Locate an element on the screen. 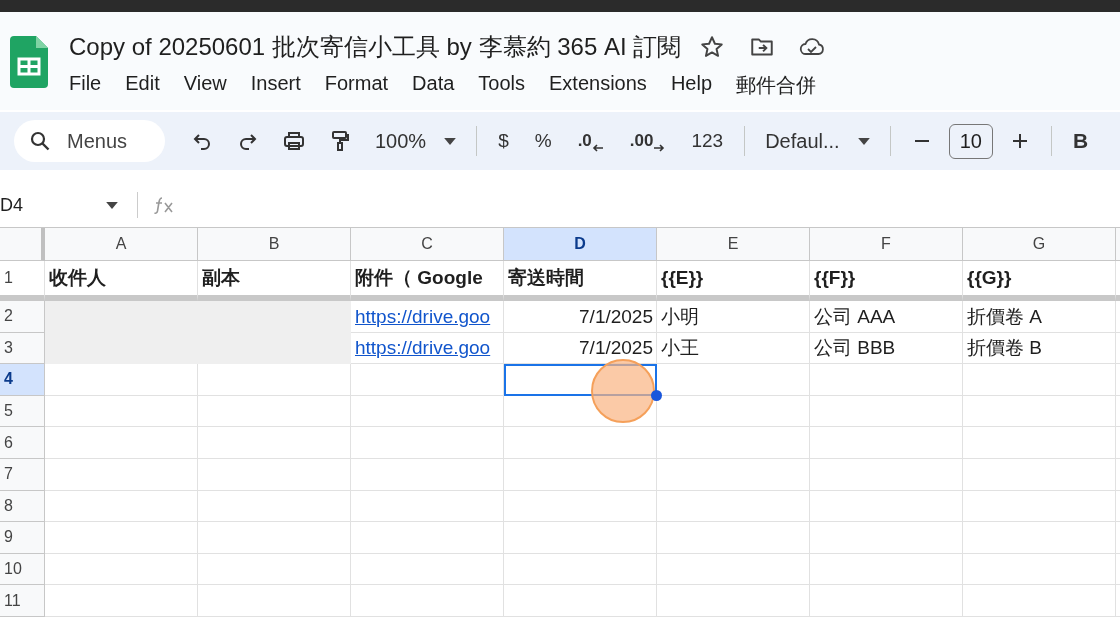 The image size is (1120, 626). row-header: 6 is located at coordinates (22, 443).